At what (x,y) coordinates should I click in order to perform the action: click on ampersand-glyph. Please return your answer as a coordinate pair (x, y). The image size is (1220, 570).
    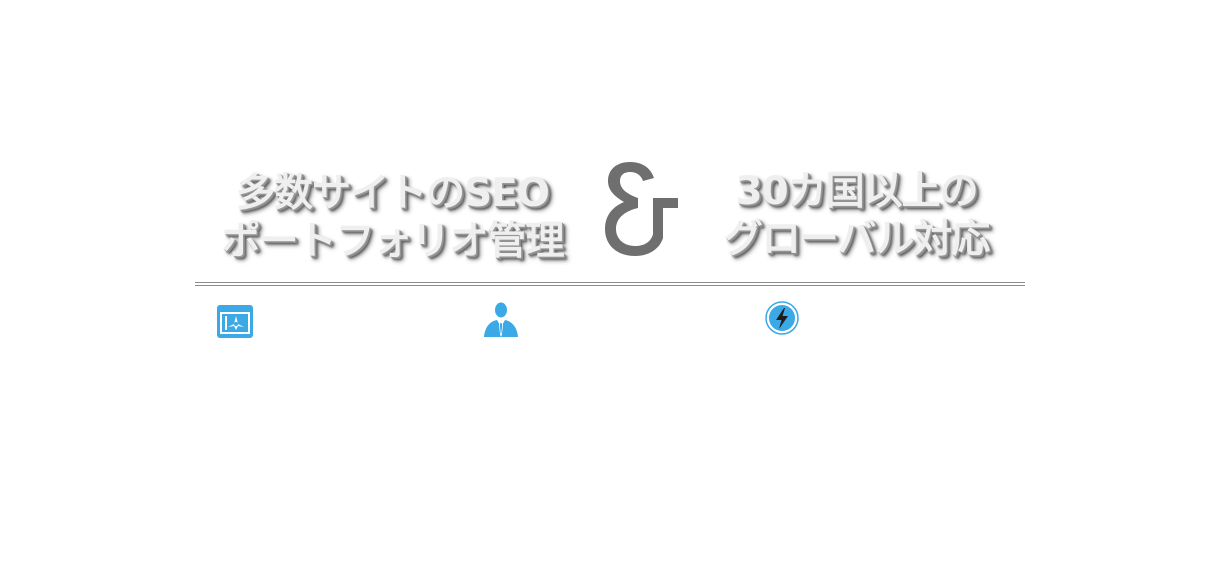
    Looking at the image, I should click on (641, 209).